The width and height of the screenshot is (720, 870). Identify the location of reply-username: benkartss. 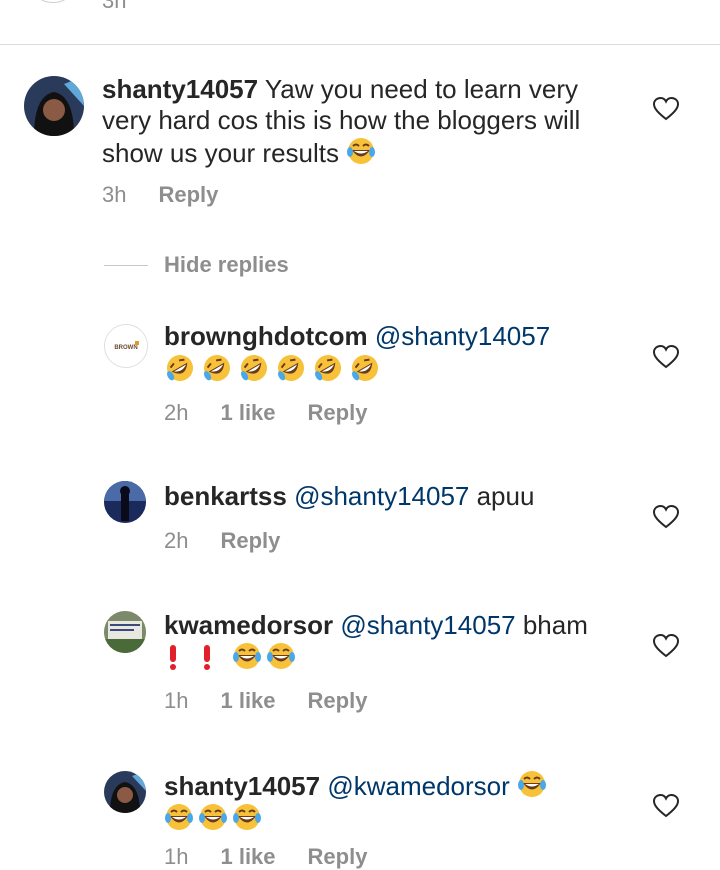
(225, 496).